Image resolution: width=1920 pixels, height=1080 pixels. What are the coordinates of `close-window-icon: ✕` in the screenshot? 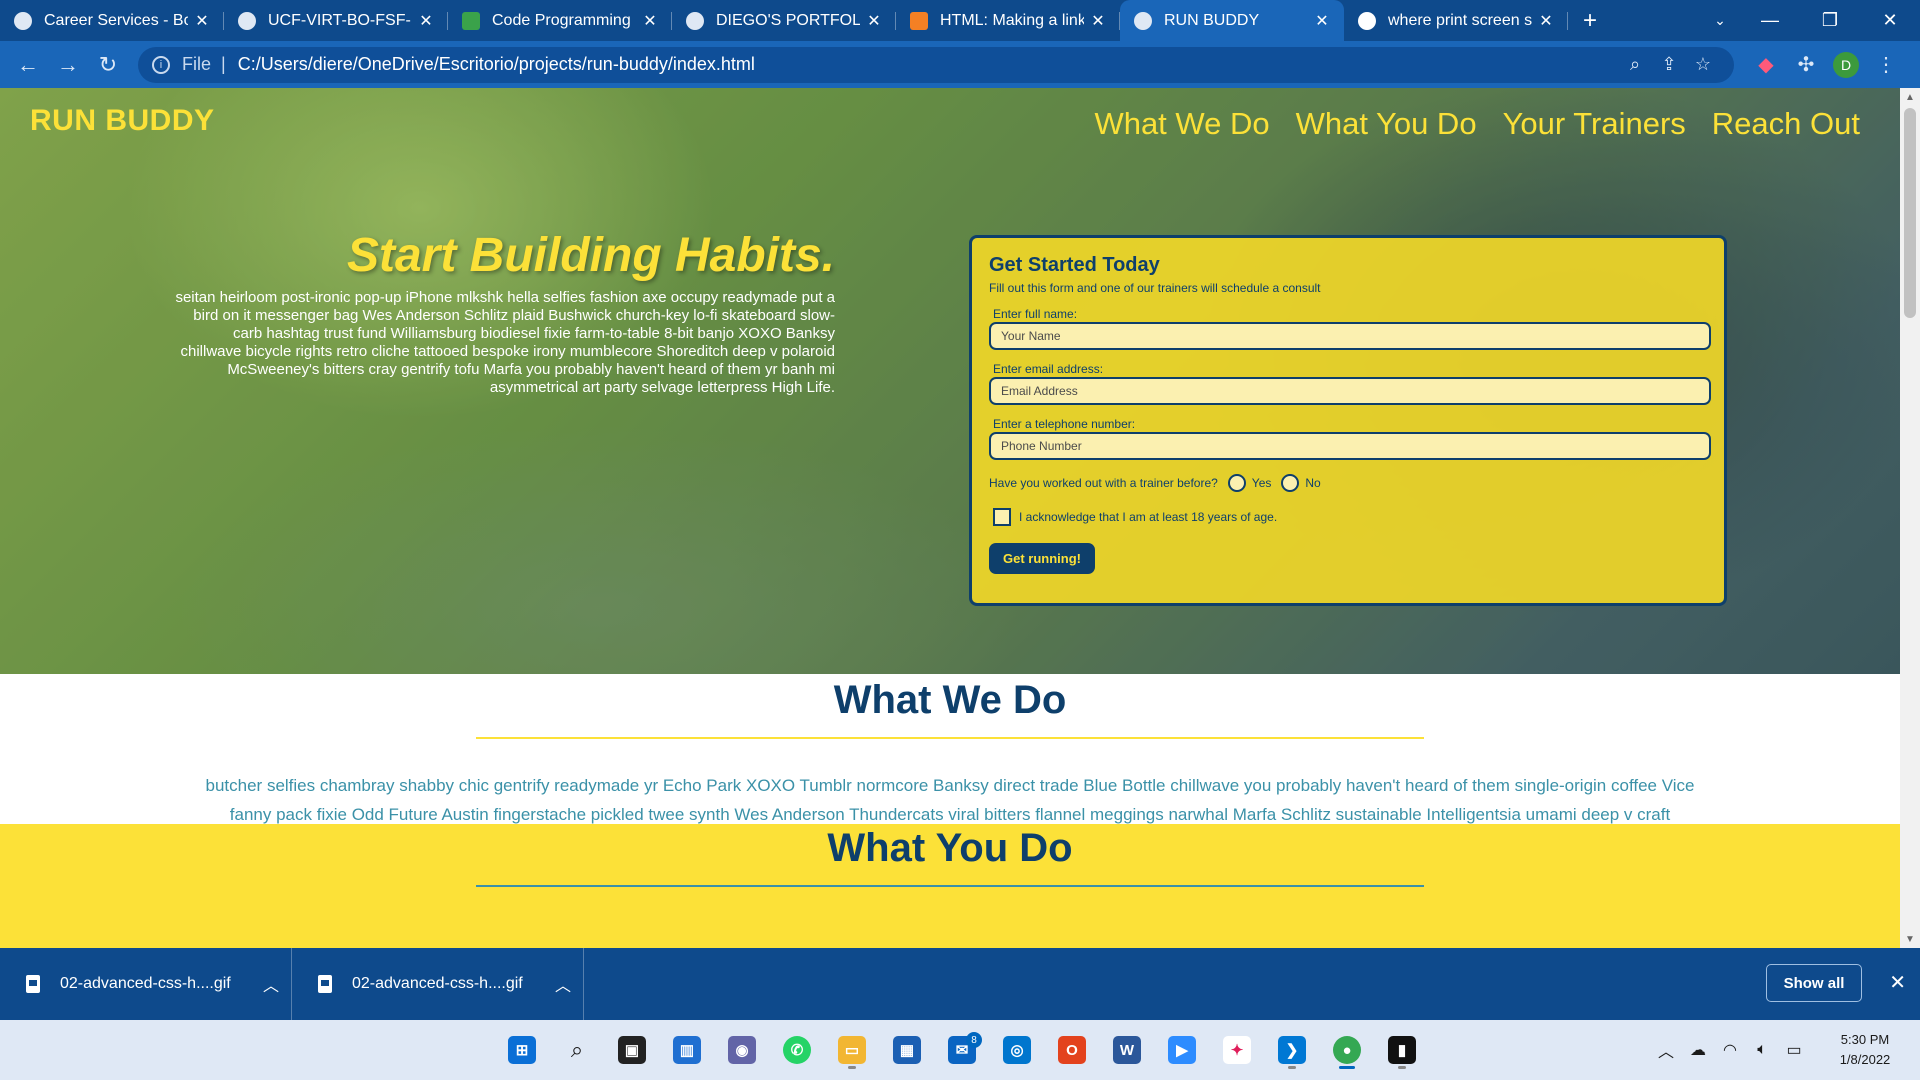 It's located at (1890, 20).